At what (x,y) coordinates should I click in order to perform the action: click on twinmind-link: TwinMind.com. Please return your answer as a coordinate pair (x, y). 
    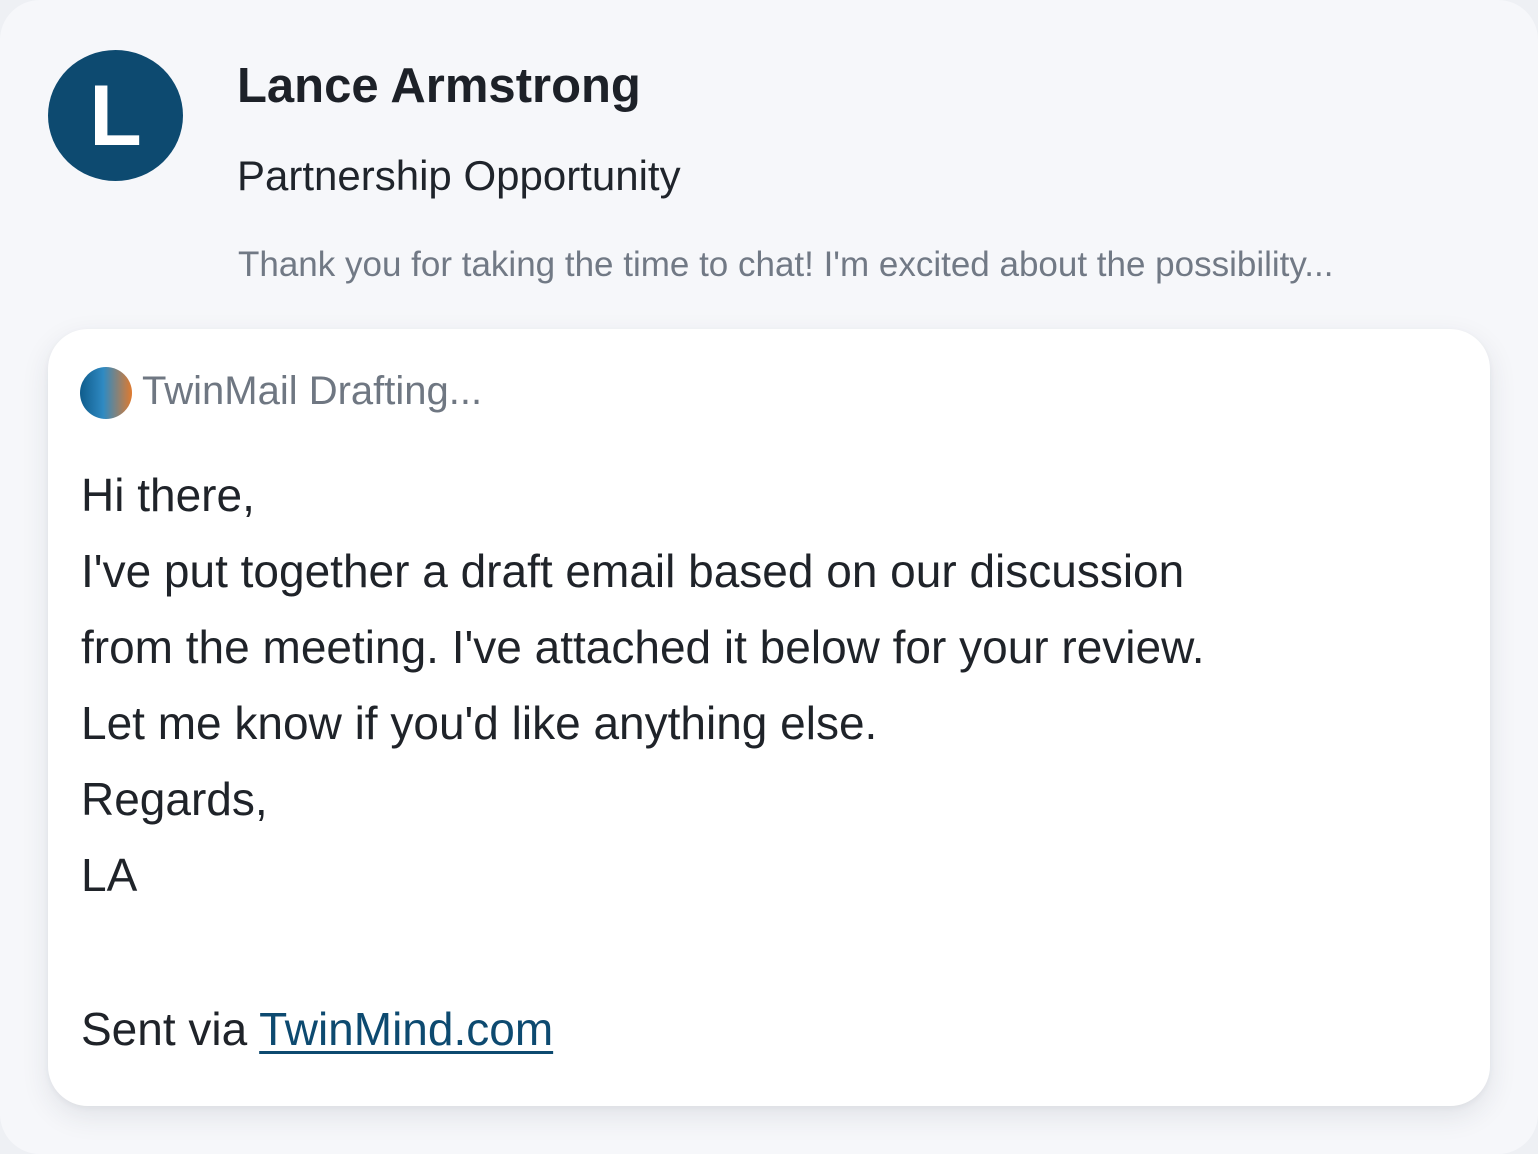
    Looking at the image, I should click on (406, 1029).